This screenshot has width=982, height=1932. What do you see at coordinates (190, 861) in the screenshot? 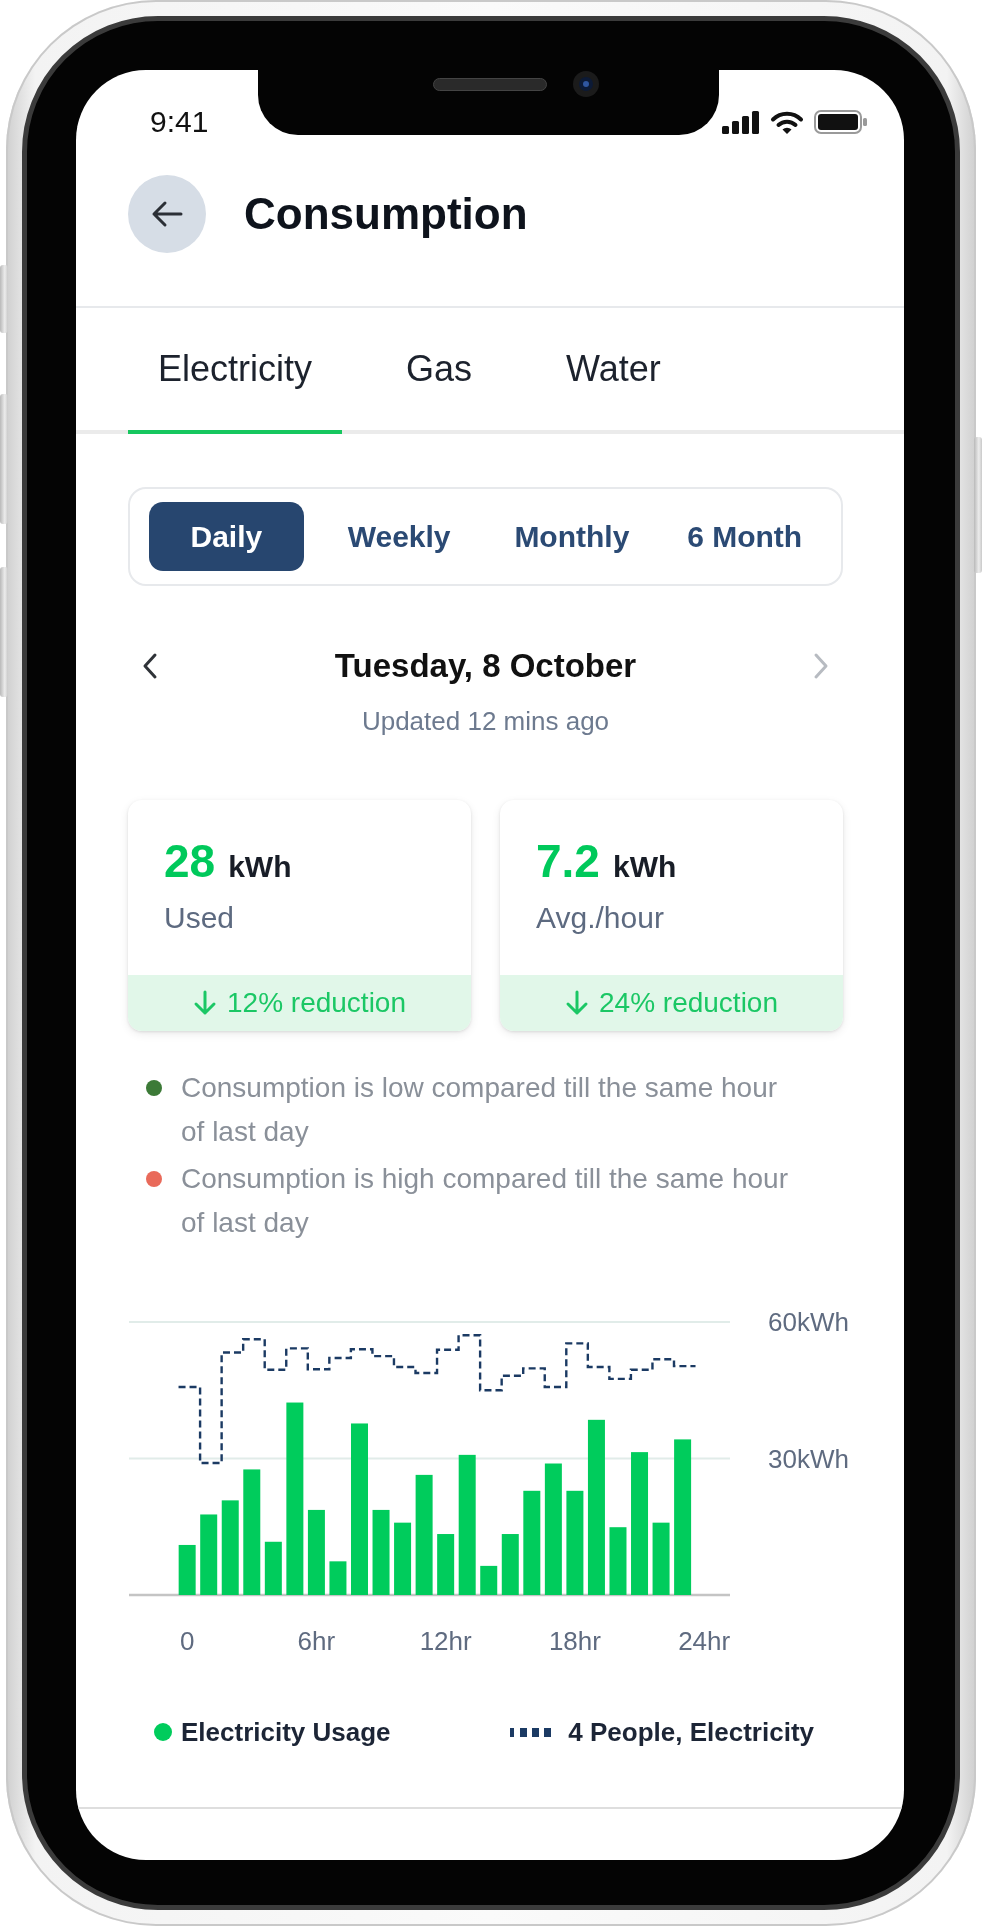
I see `stat-value: 28` at bounding box center [190, 861].